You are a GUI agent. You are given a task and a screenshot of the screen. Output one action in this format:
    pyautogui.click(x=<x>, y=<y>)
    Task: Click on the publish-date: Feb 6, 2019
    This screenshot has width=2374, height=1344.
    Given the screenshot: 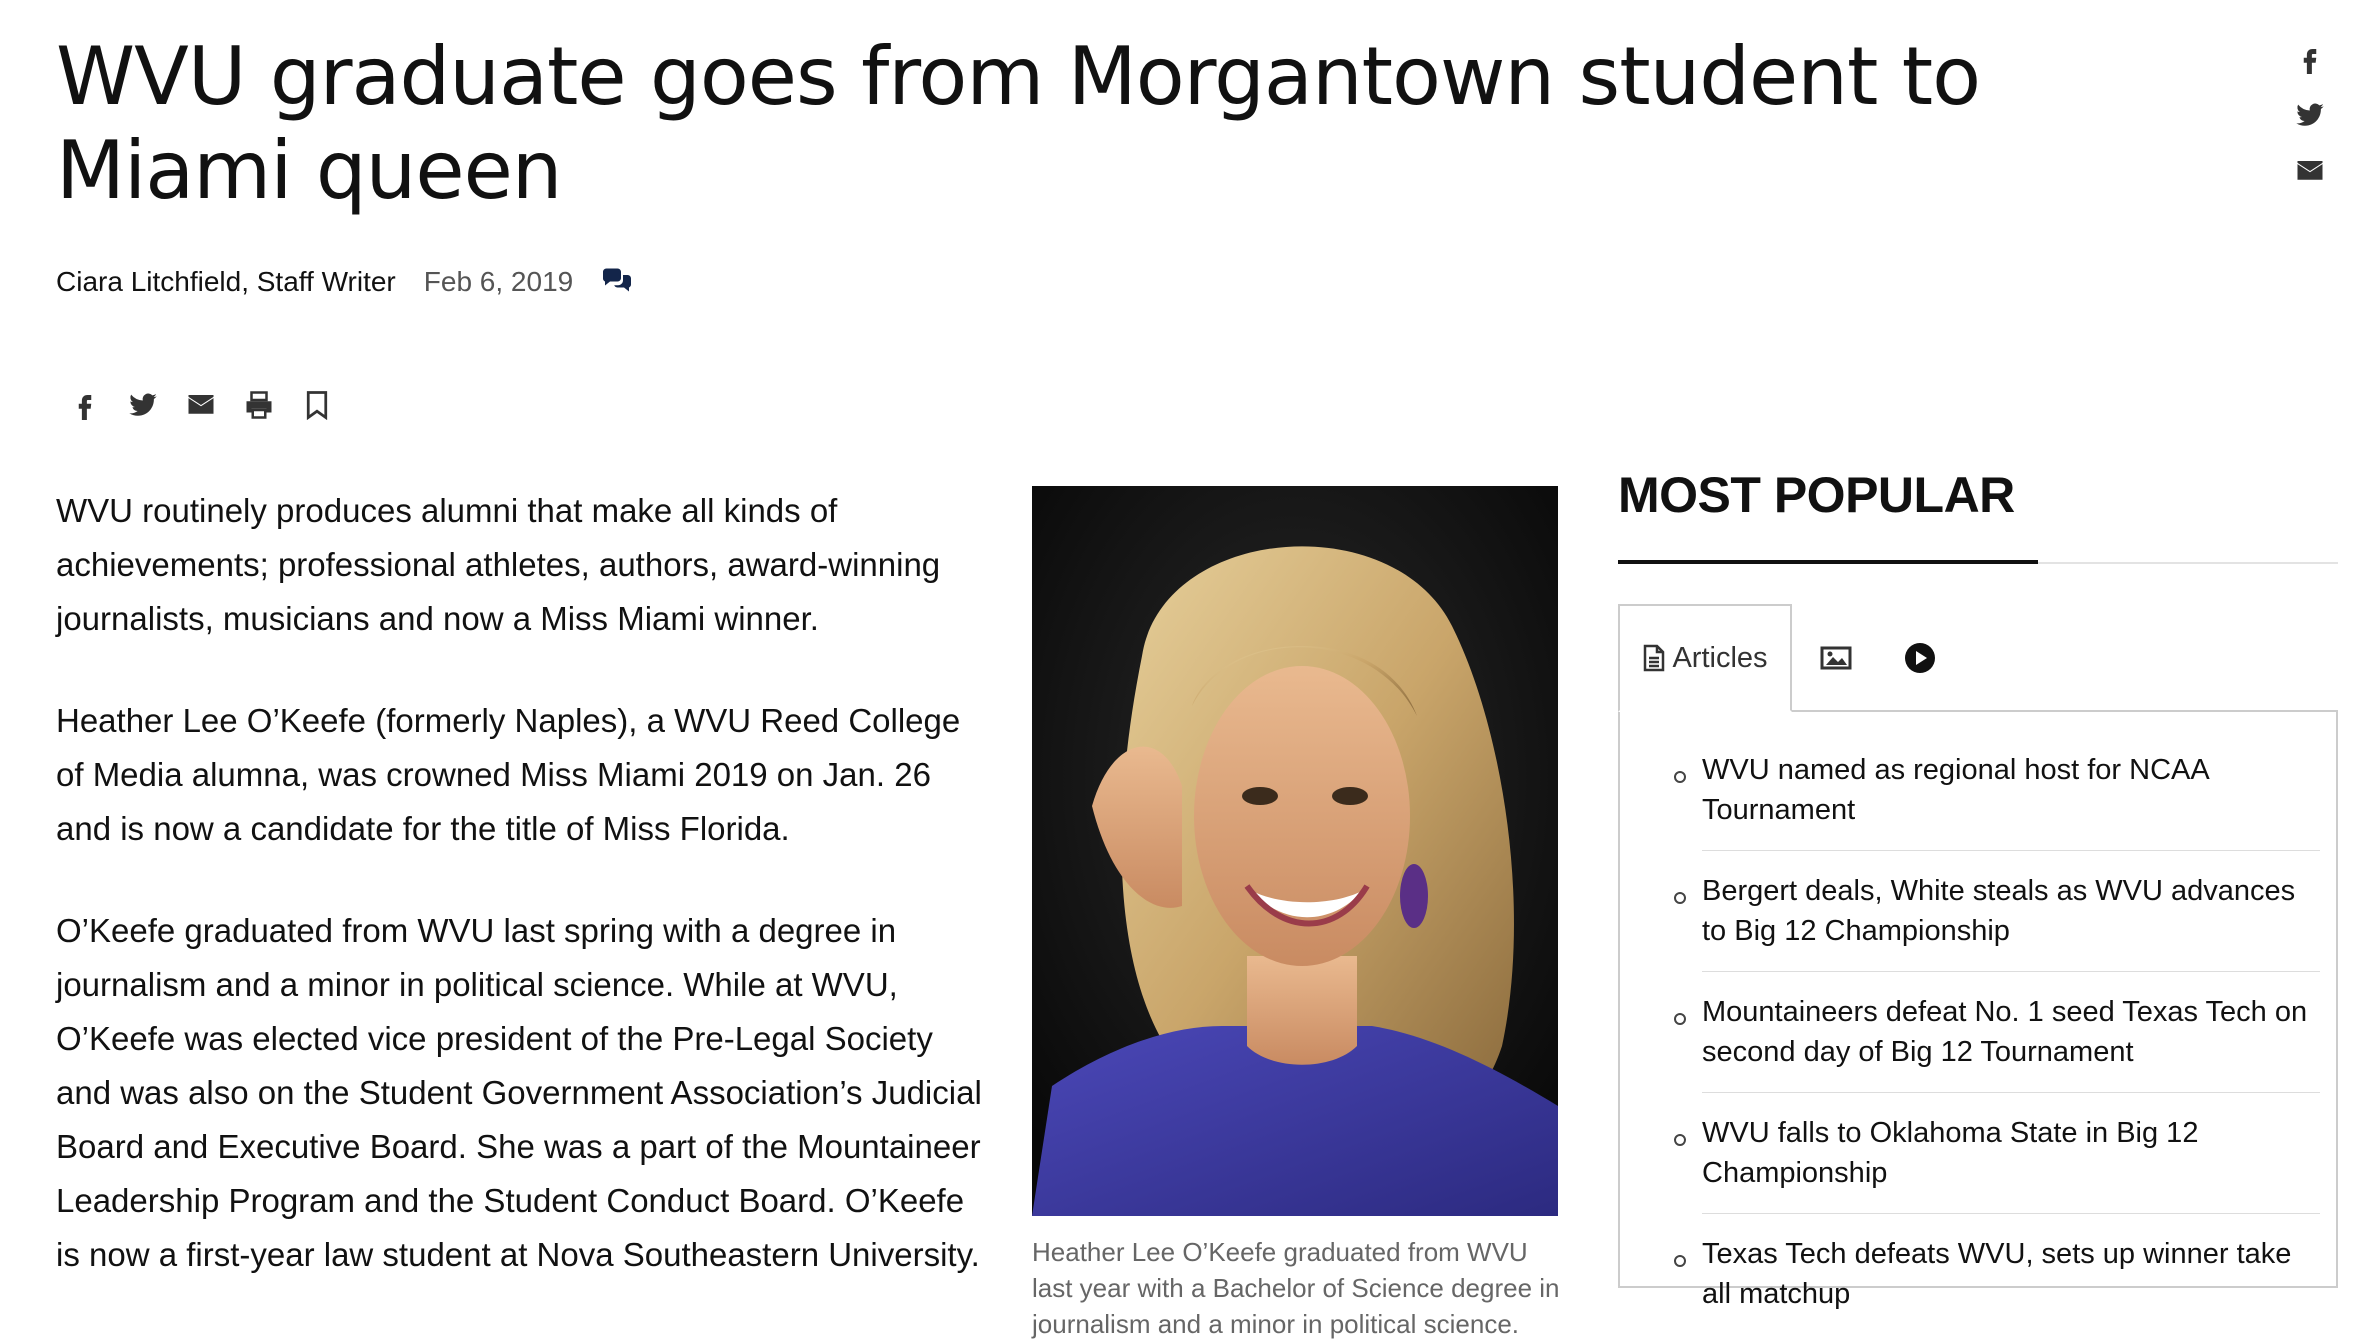 What is the action you would take?
    pyautogui.click(x=498, y=281)
    